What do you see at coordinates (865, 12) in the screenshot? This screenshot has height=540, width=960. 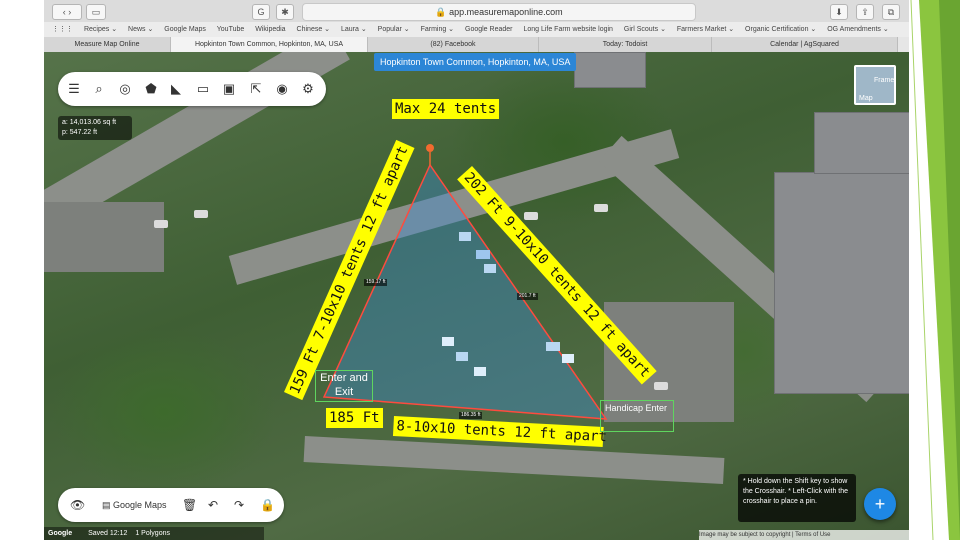 I see `share-icon: ⇪` at bounding box center [865, 12].